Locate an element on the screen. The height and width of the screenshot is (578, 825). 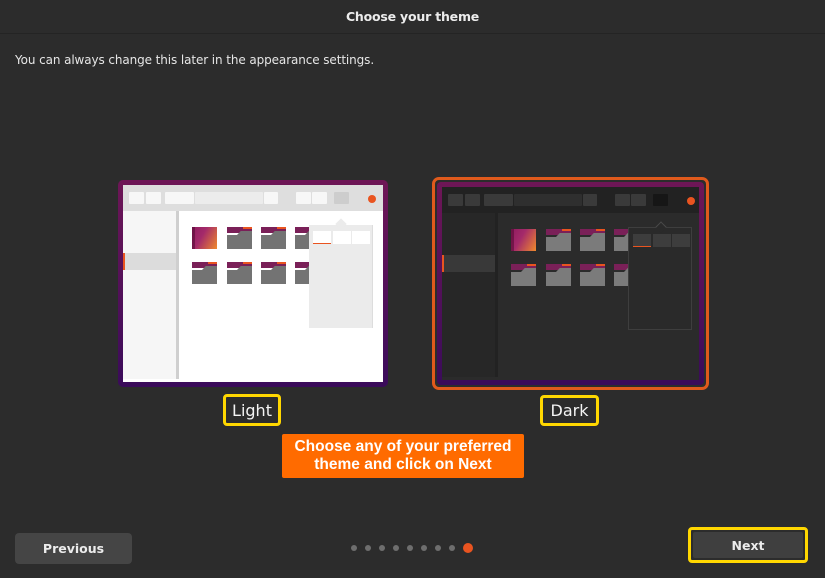
previous-button: Previous is located at coordinates (73, 548).